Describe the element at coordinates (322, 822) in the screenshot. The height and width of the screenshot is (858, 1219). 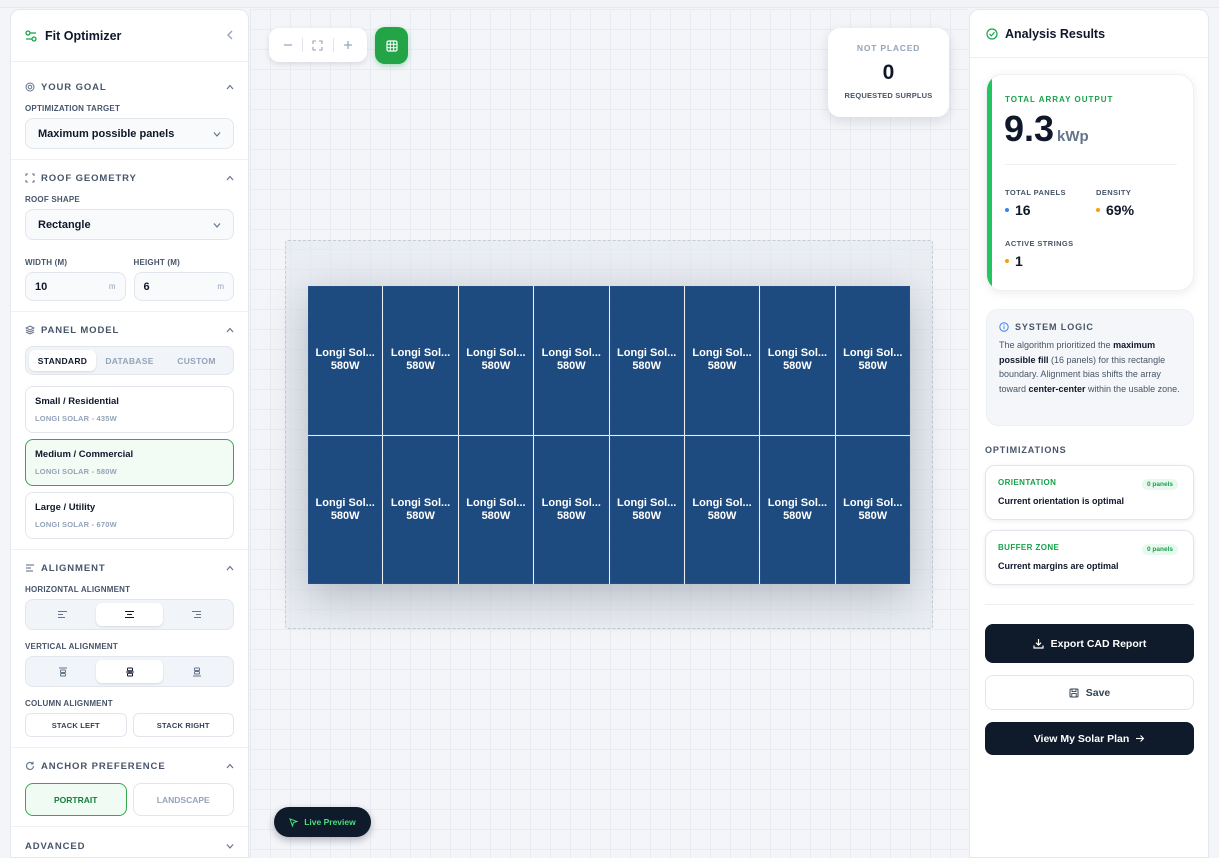
I see `live-preview-button: Live Preview` at that location.